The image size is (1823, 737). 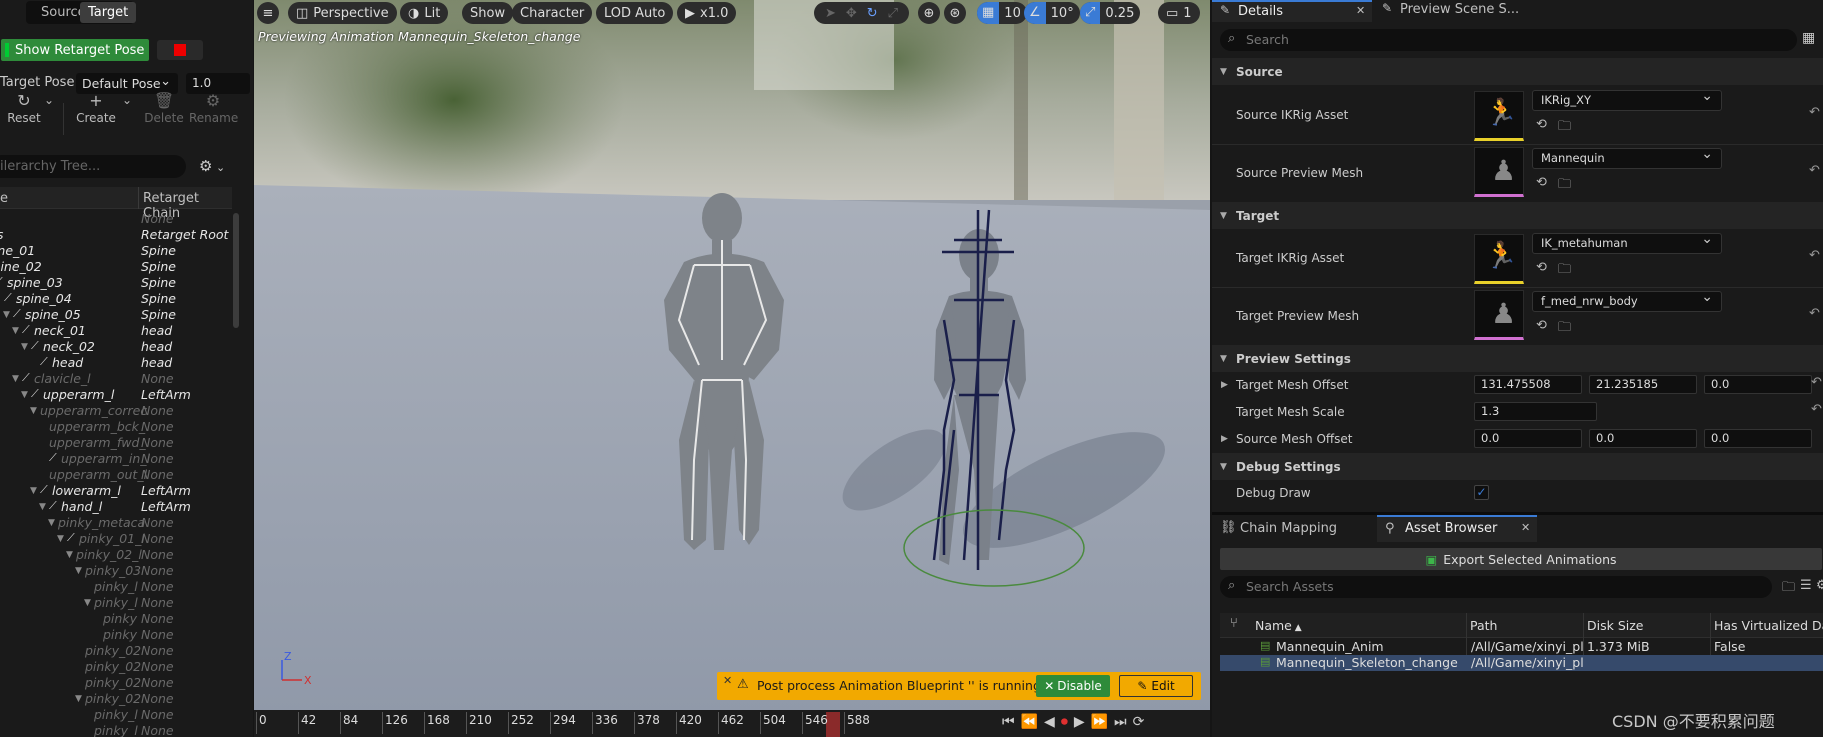 I want to click on rotate-icon: ↻, so click(x=872, y=13).